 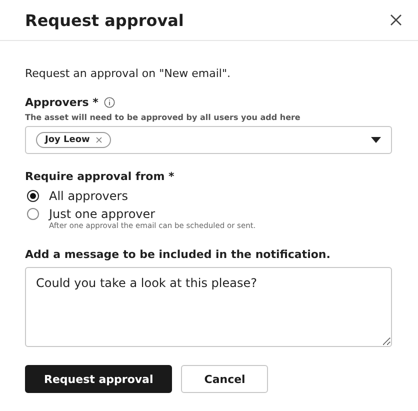 What do you see at coordinates (88, 196) in the screenshot?
I see `radio-label: All approvers` at bounding box center [88, 196].